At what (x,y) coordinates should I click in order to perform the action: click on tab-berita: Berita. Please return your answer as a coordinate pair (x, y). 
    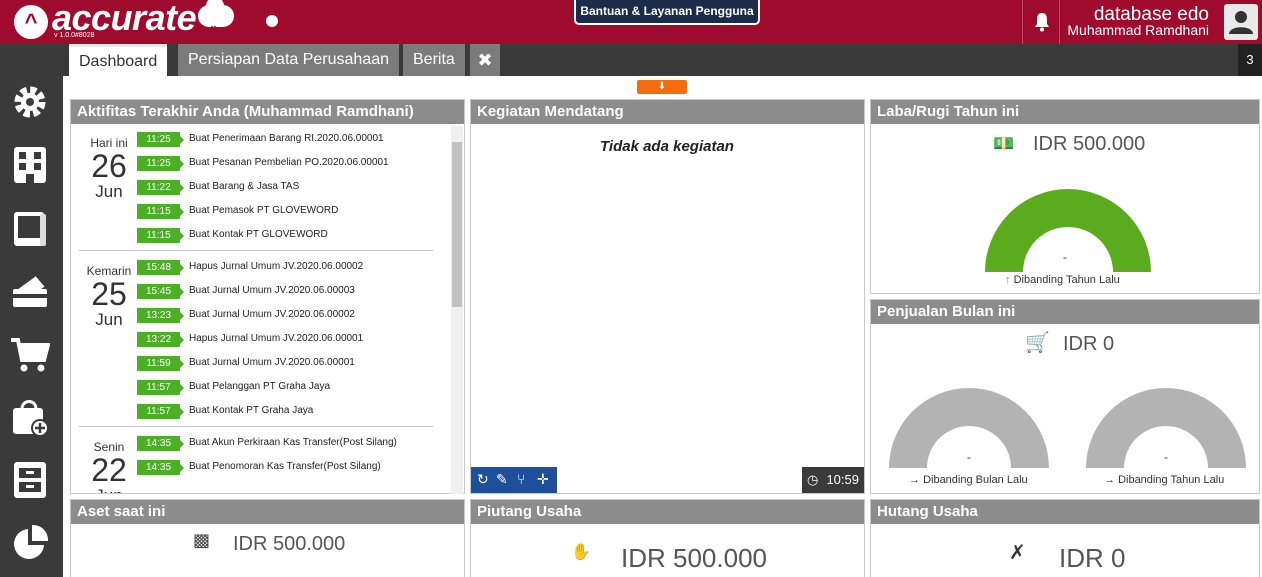
    Looking at the image, I should click on (434, 60).